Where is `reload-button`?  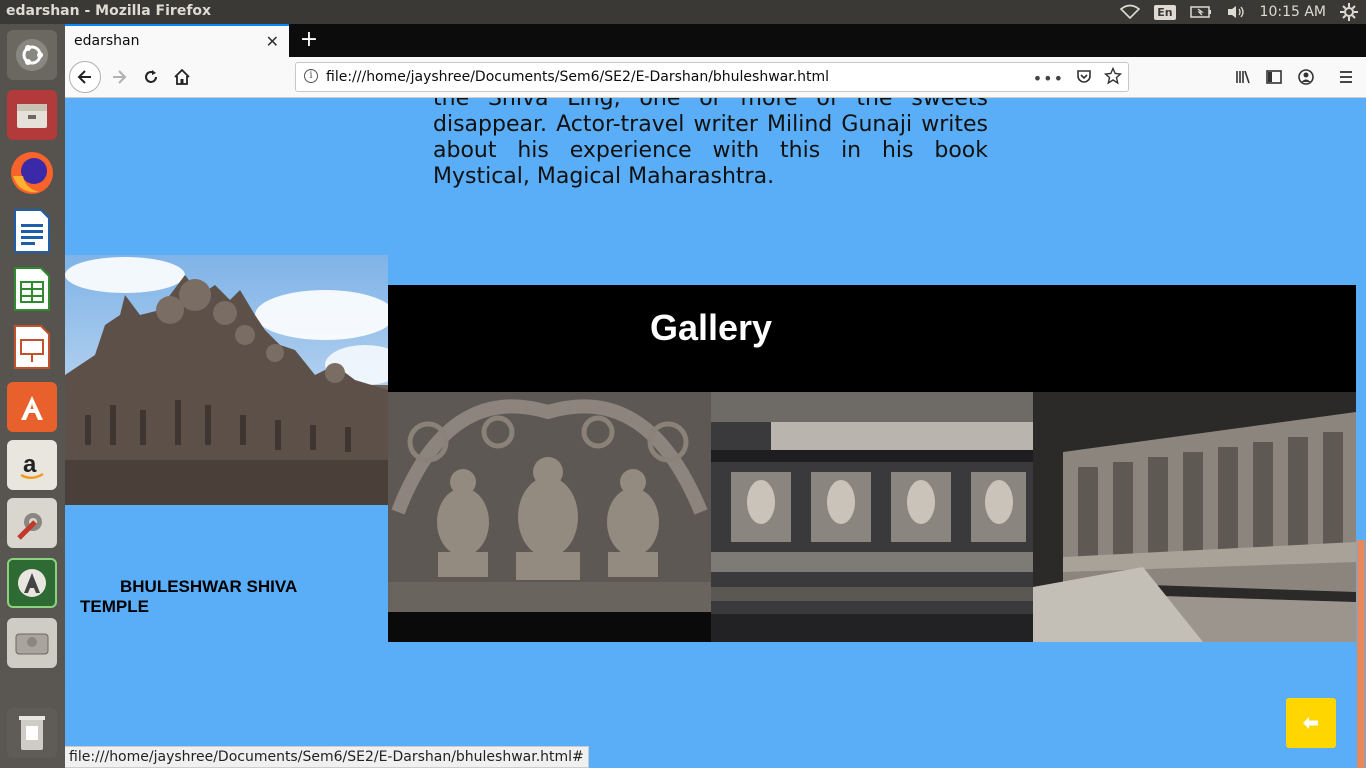
reload-button is located at coordinates (151, 77).